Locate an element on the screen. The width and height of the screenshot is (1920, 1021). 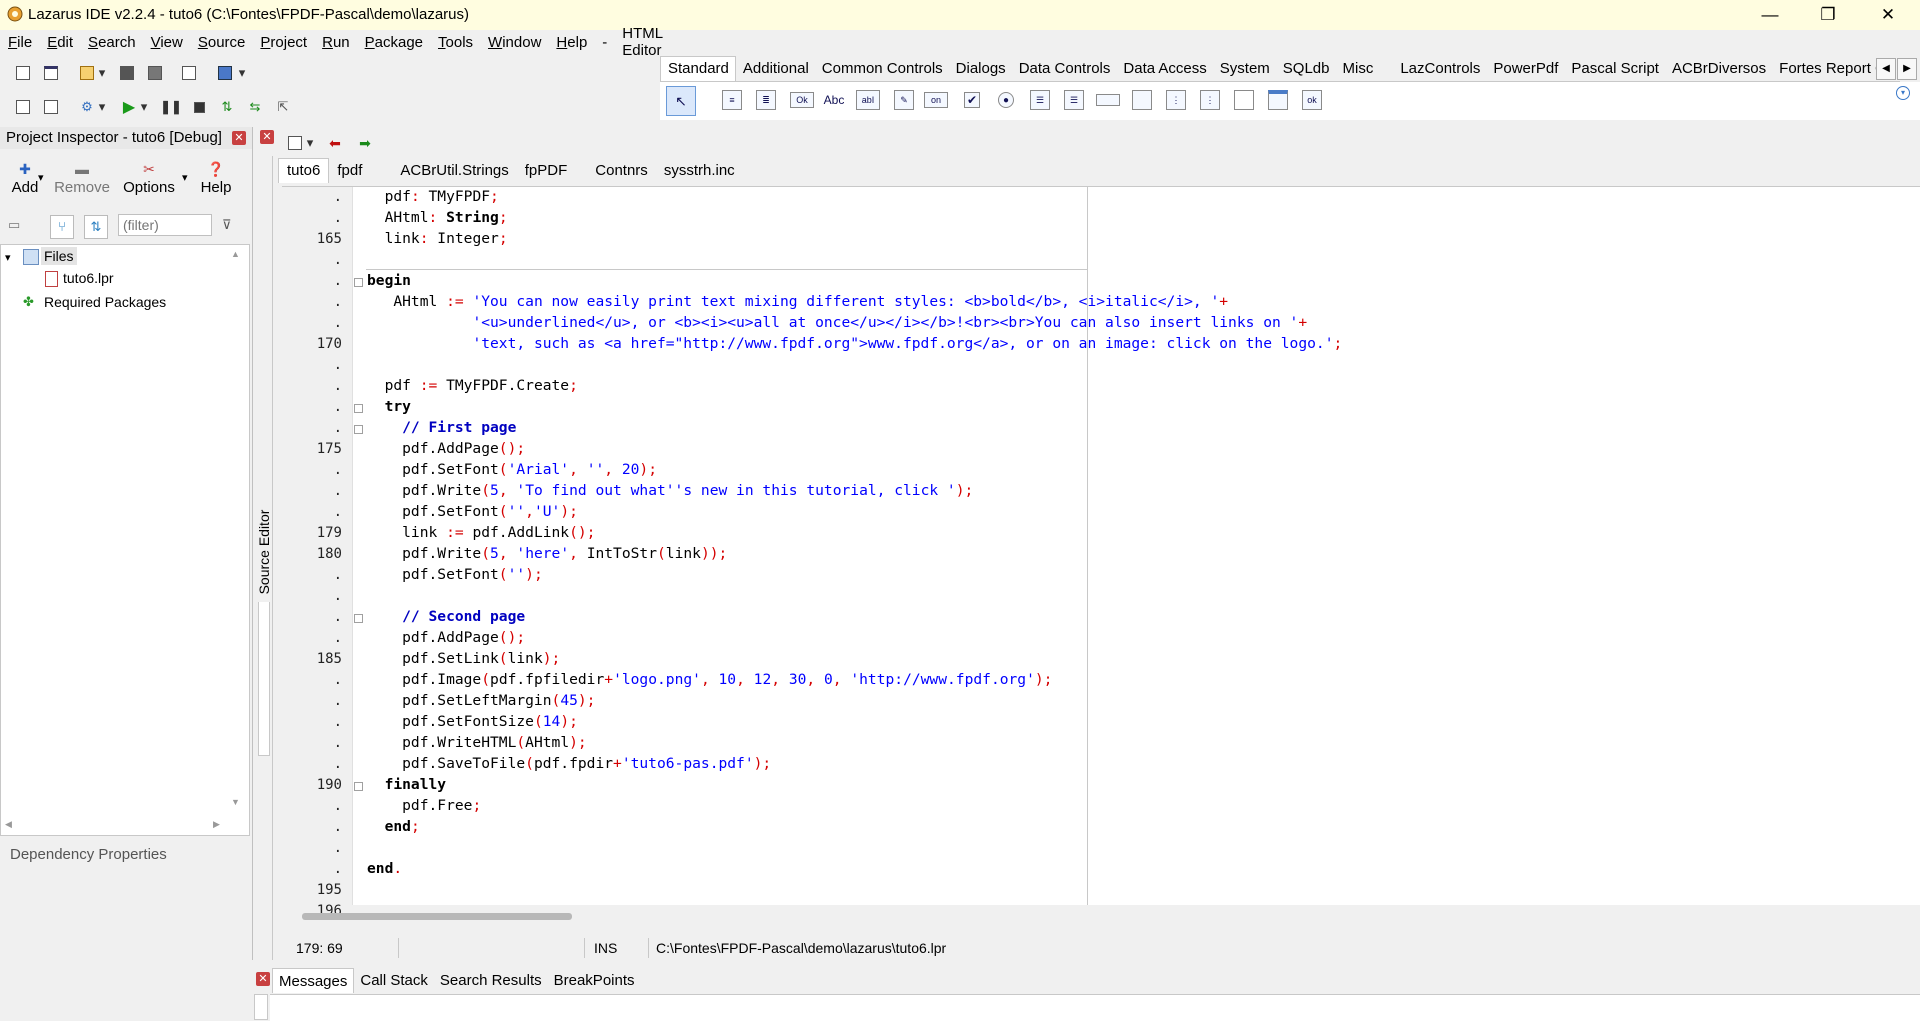
close-source-editor-icon: ✕ is located at coordinates (267, 137).